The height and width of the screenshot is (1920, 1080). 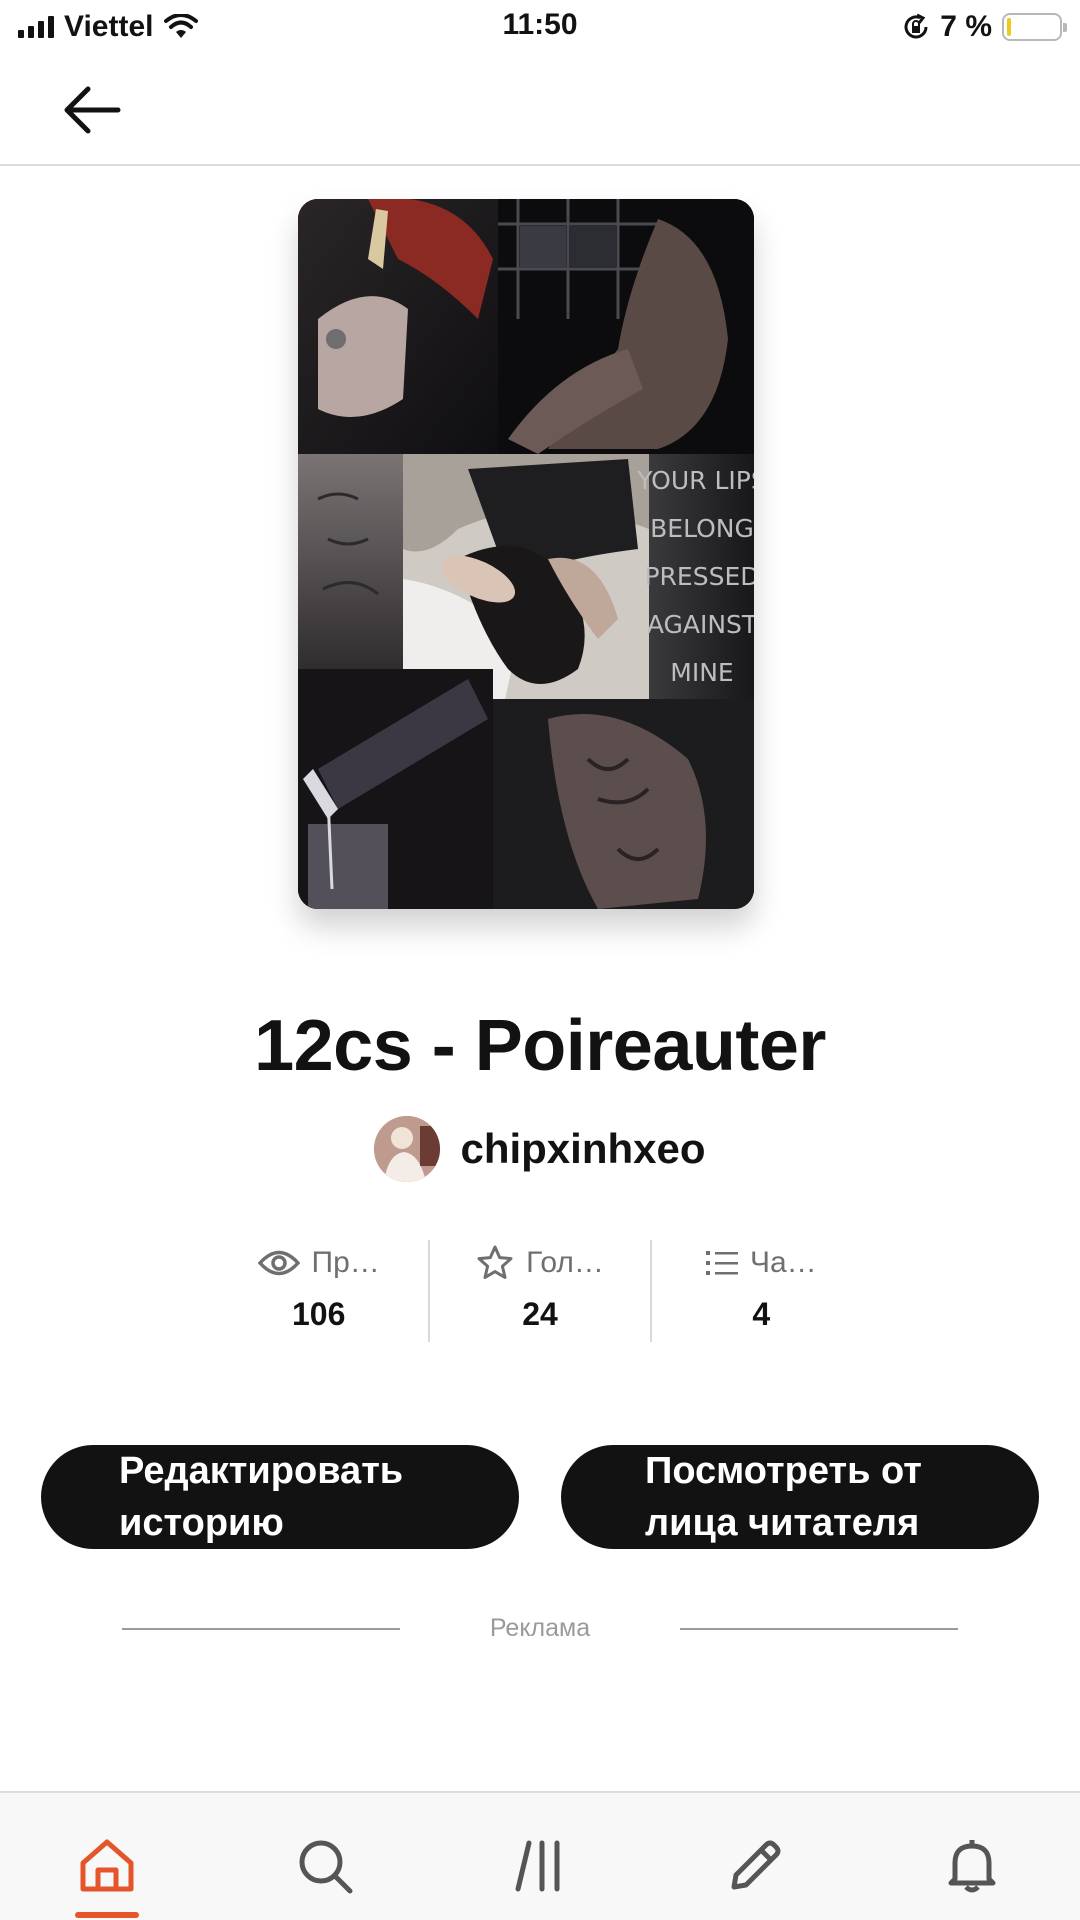 What do you see at coordinates (540, 1314) in the screenshot?
I see `stat-value: 24` at bounding box center [540, 1314].